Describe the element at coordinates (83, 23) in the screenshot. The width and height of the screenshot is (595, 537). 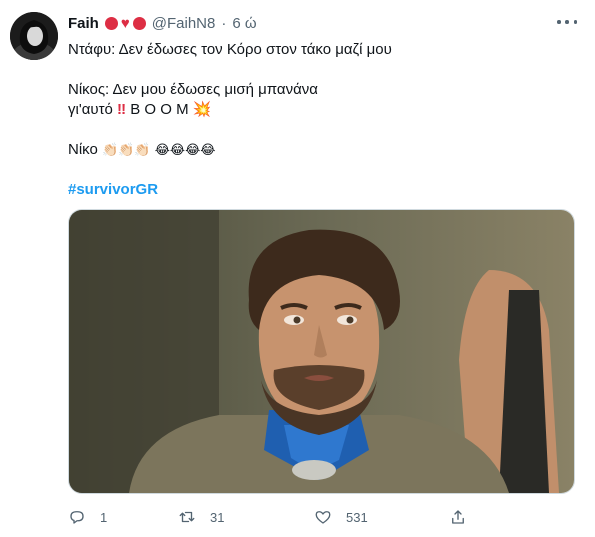
I see `author-name: Faih` at that location.